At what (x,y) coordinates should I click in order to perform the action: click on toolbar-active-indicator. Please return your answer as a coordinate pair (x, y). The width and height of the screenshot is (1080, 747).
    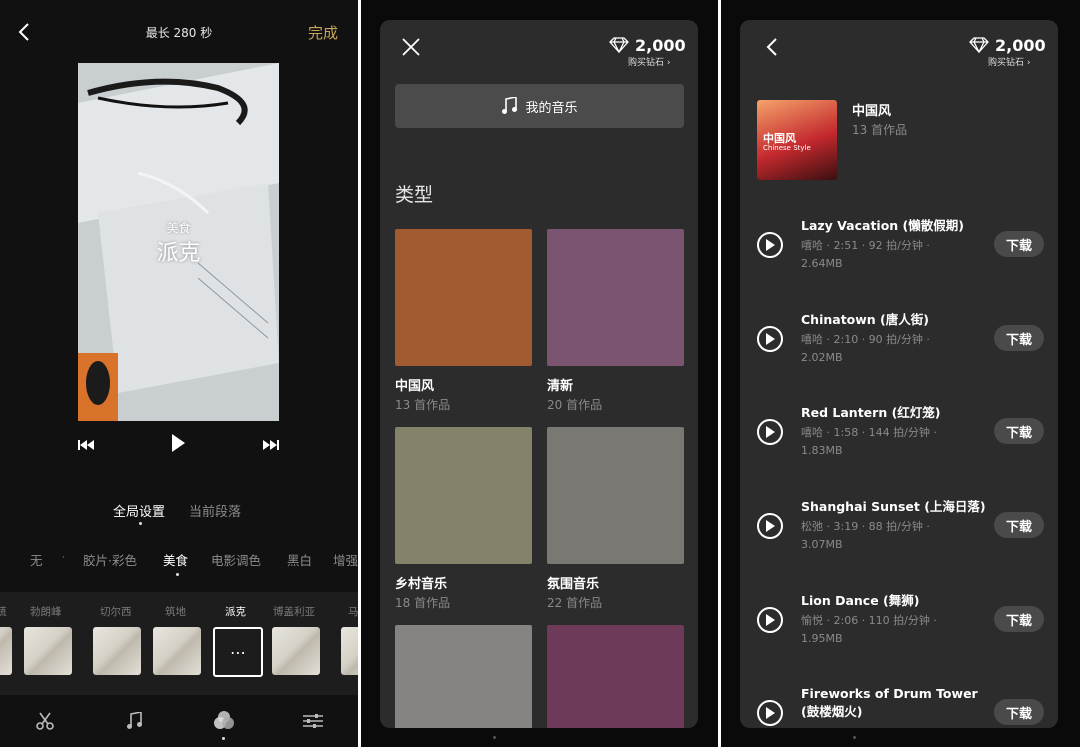
    Looking at the image, I should click on (223, 738).